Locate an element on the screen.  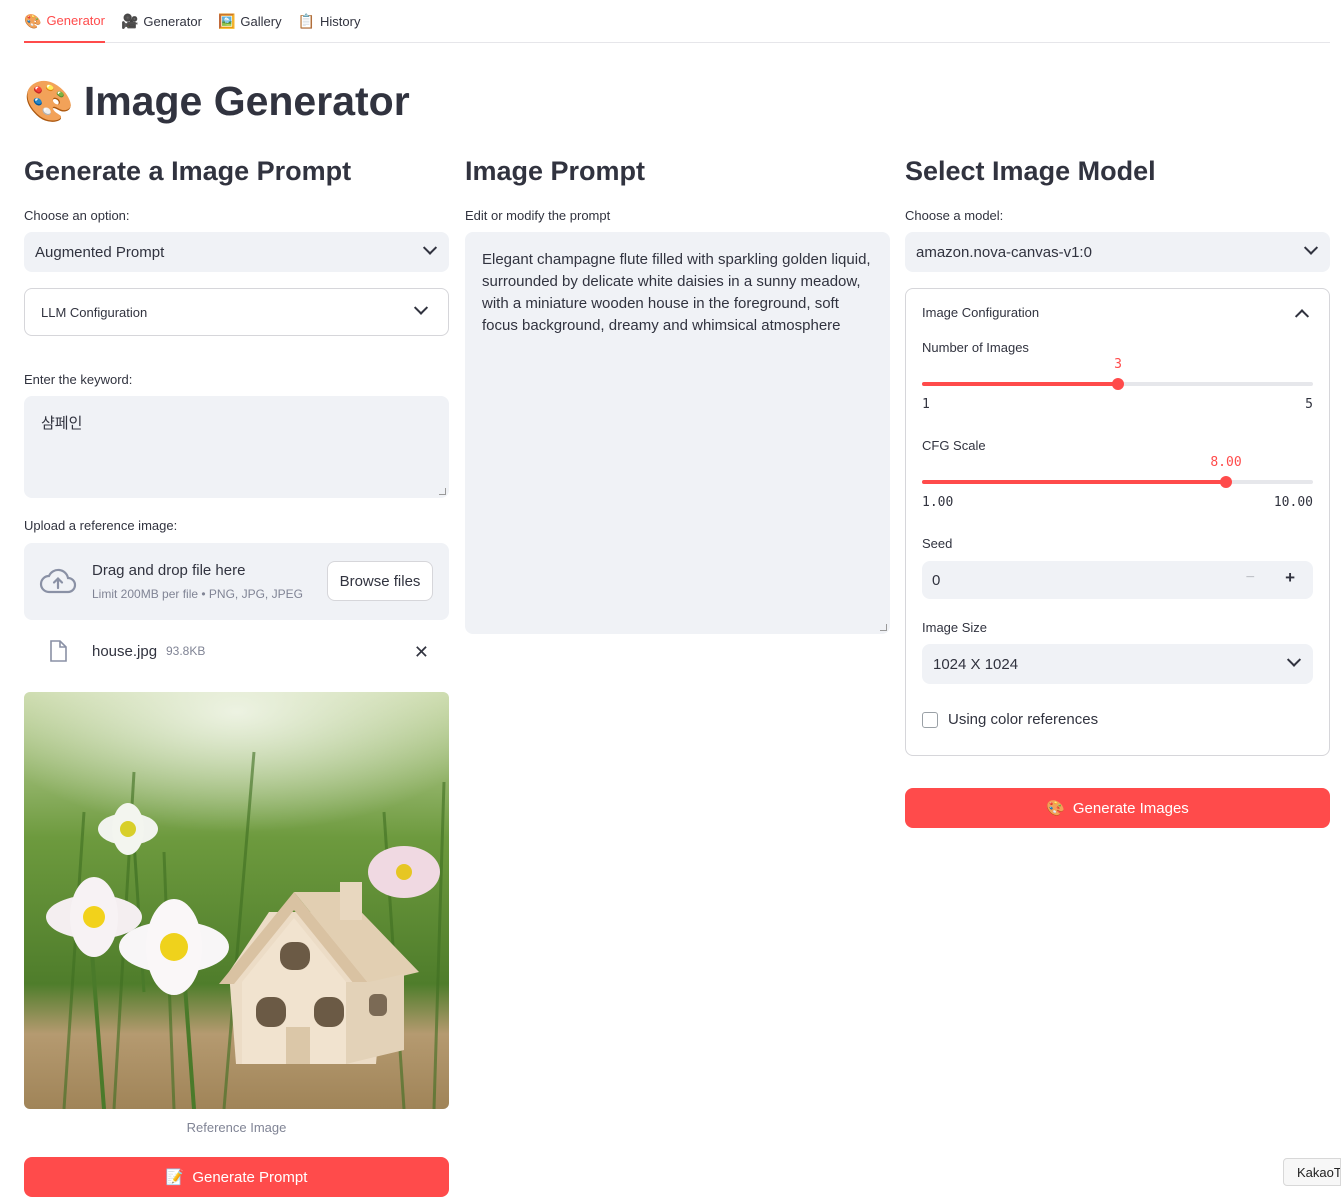
tab-label: Gallery is located at coordinates (261, 21).